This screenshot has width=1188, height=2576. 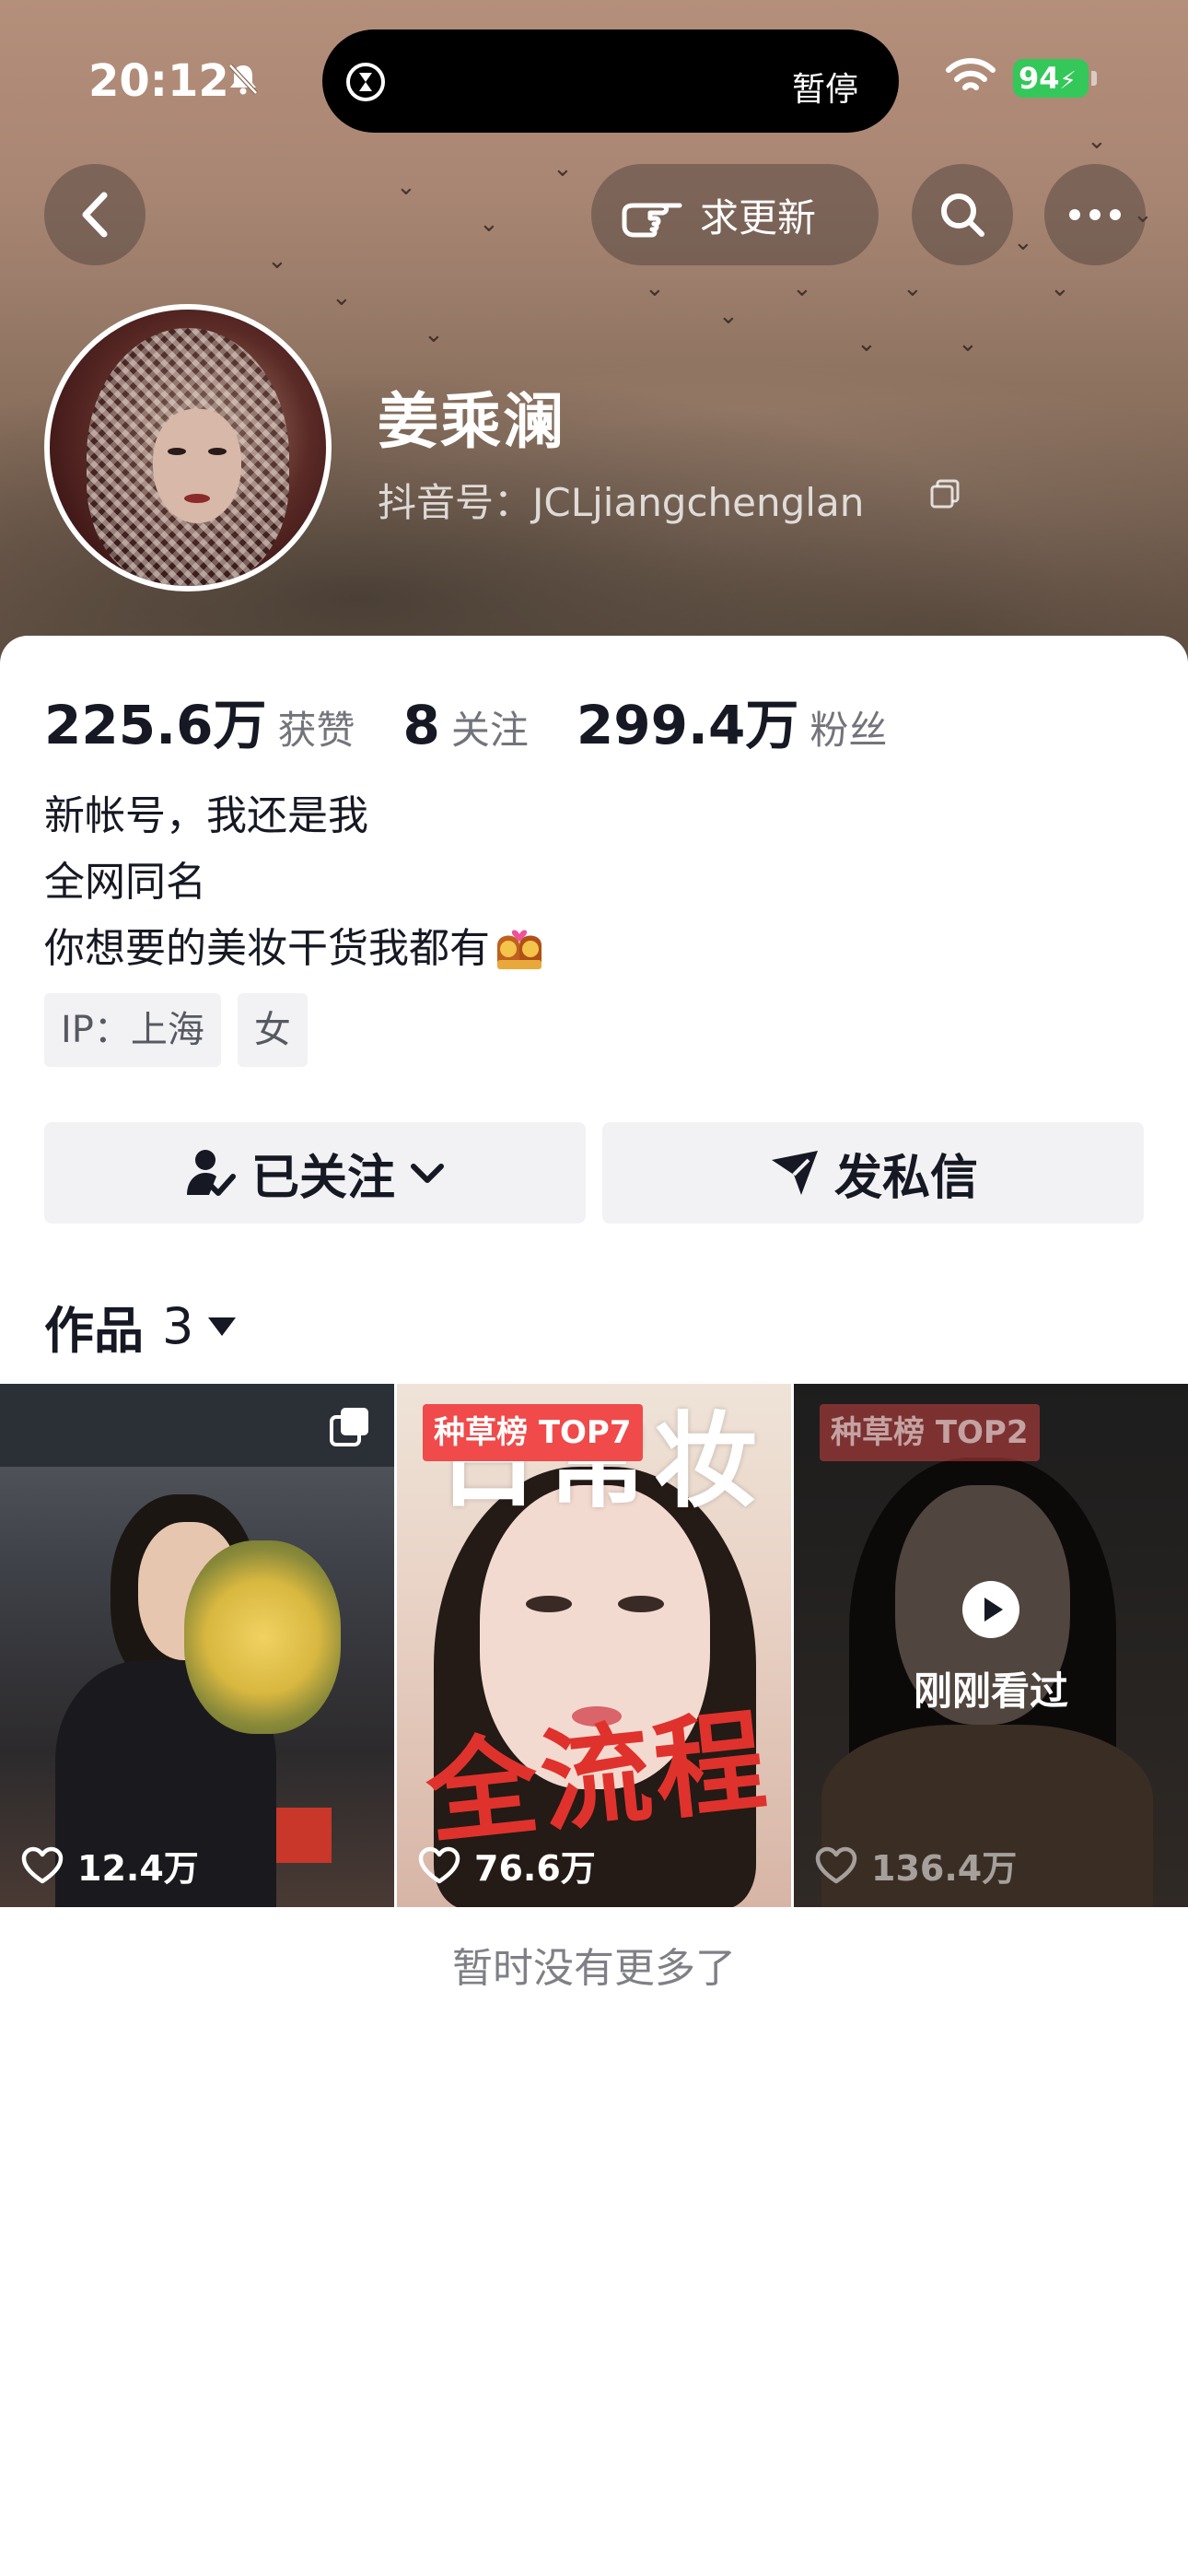 What do you see at coordinates (610, 81) in the screenshot?
I see `dynamic-island: 暂停` at bounding box center [610, 81].